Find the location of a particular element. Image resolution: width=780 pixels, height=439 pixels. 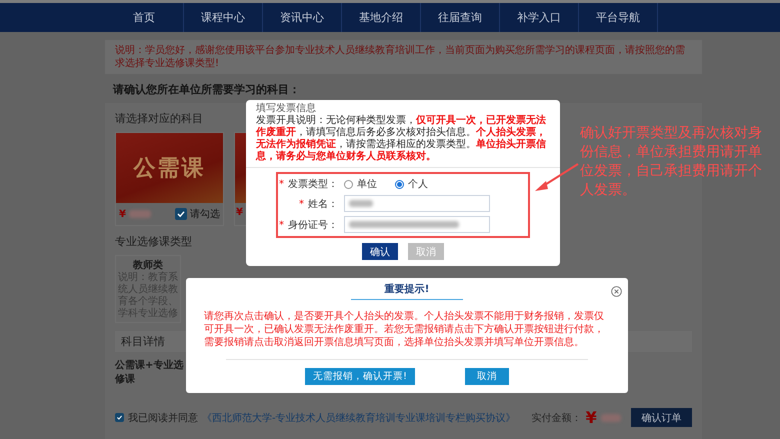

checkbox-label: 请勾选 is located at coordinates (205, 214).